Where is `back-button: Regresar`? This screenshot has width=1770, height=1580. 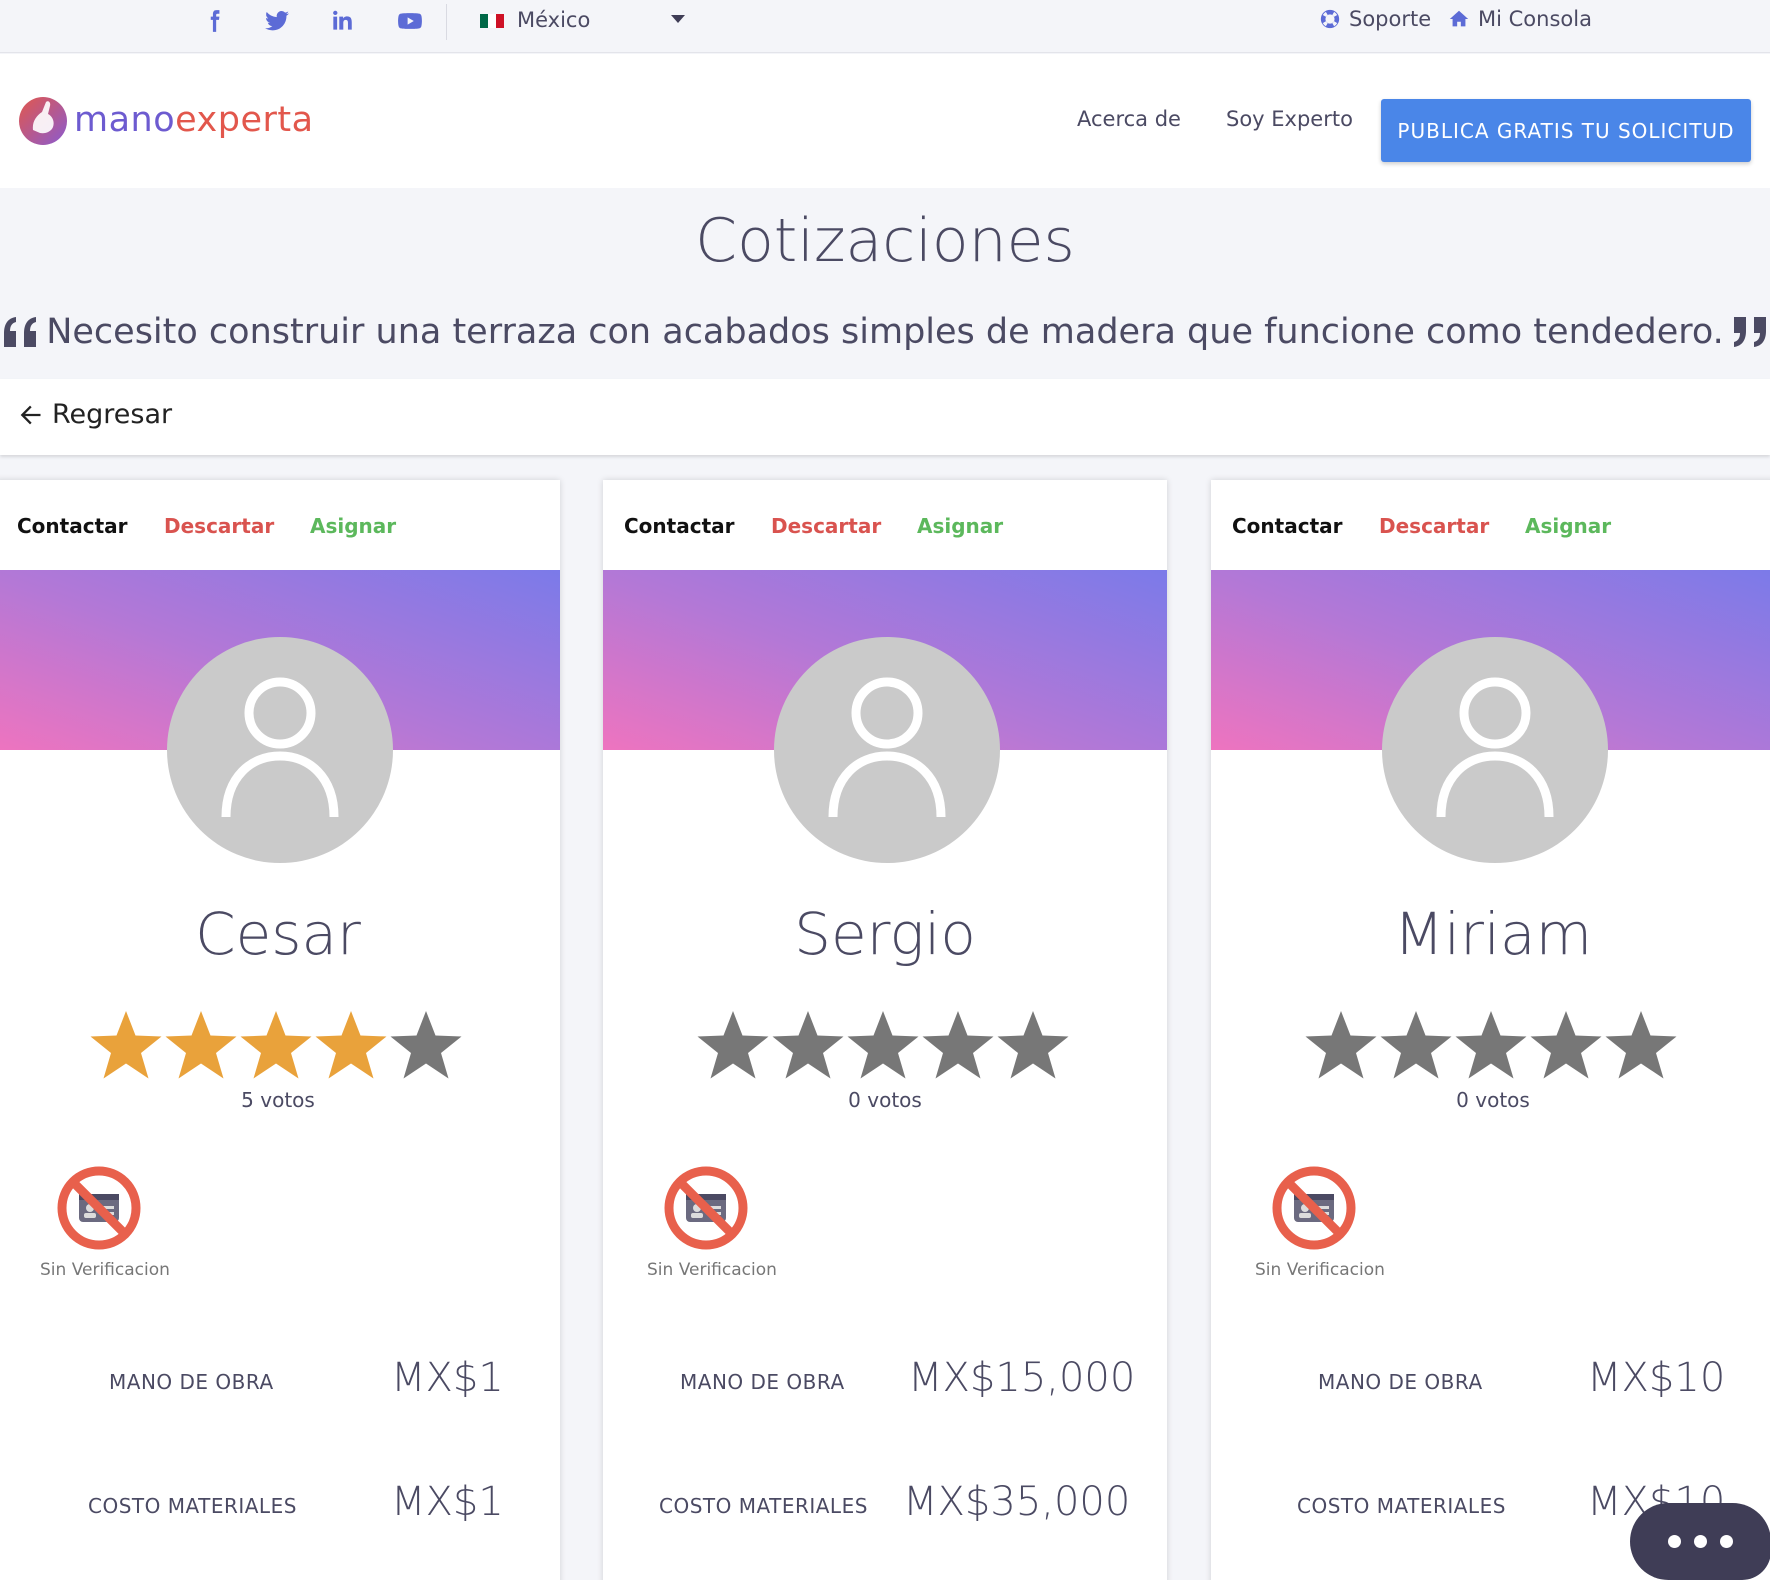 back-button: Regresar is located at coordinates (94, 414).